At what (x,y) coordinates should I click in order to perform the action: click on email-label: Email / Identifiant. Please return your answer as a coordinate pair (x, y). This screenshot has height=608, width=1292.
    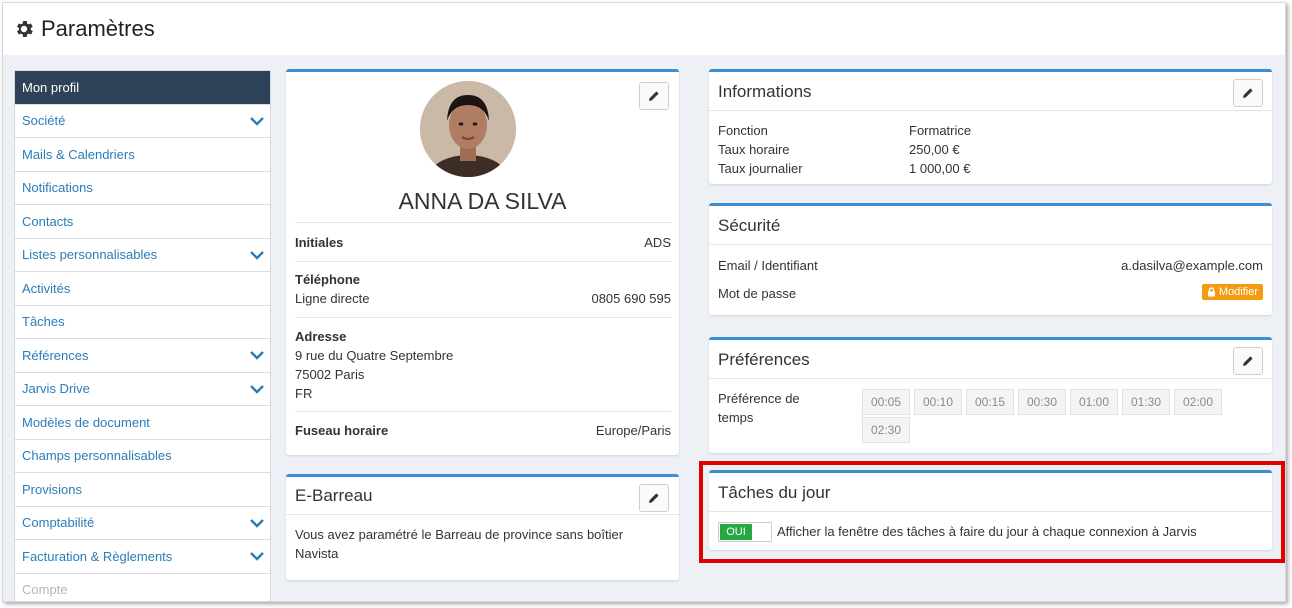
    Looking at the image, I should click on (768, 265).